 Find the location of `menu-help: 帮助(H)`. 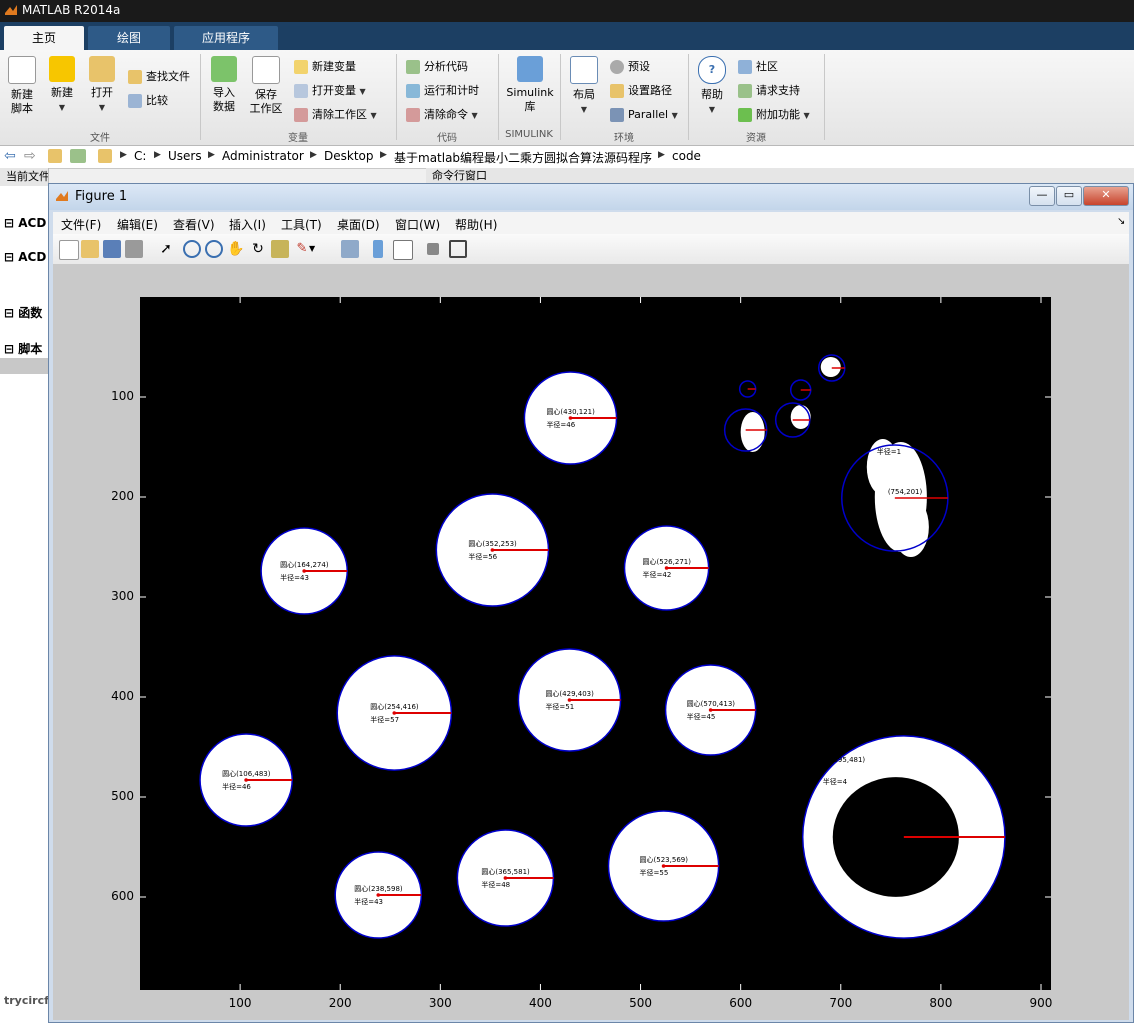

menu-help: 帮助(H) is located at coordinates (476, 224).